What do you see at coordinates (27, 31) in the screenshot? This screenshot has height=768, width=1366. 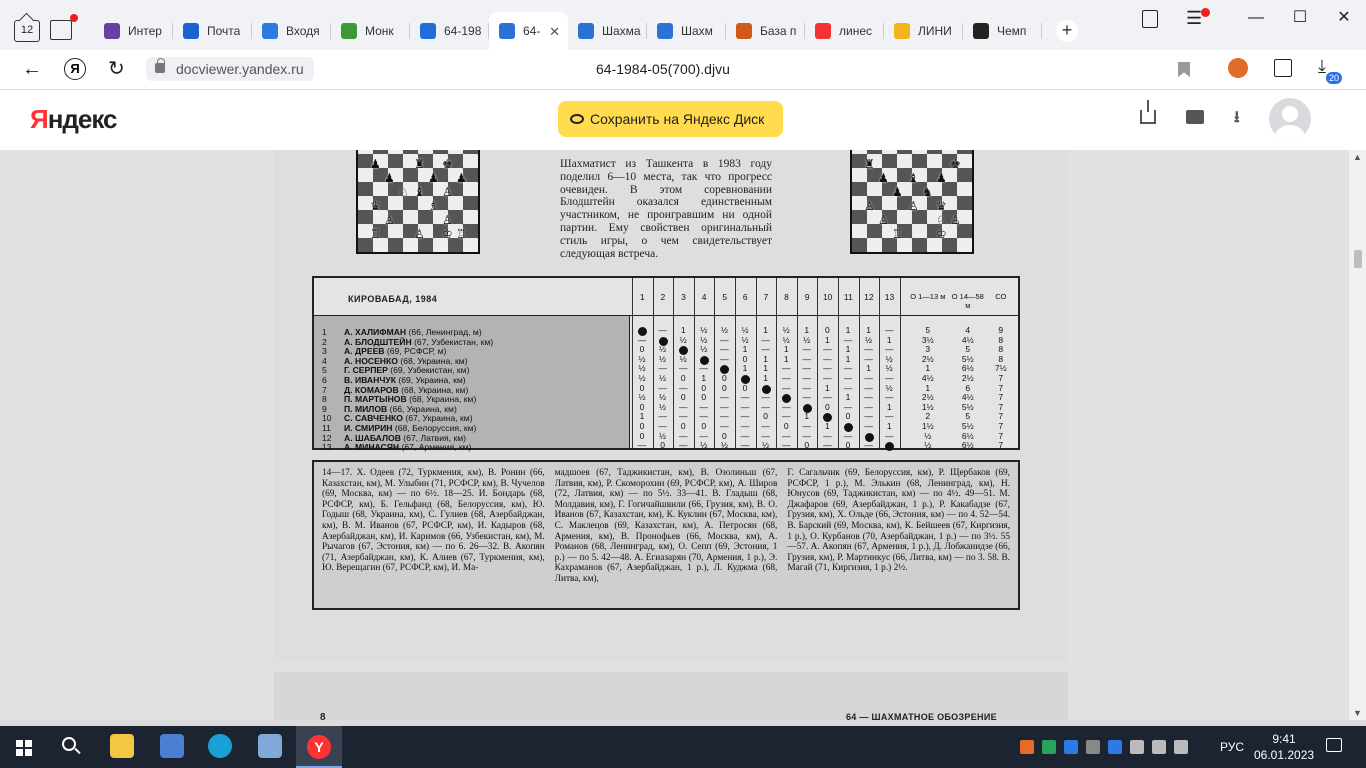 I see `tab-counter-button: 12` at bounding box center [27, 31].